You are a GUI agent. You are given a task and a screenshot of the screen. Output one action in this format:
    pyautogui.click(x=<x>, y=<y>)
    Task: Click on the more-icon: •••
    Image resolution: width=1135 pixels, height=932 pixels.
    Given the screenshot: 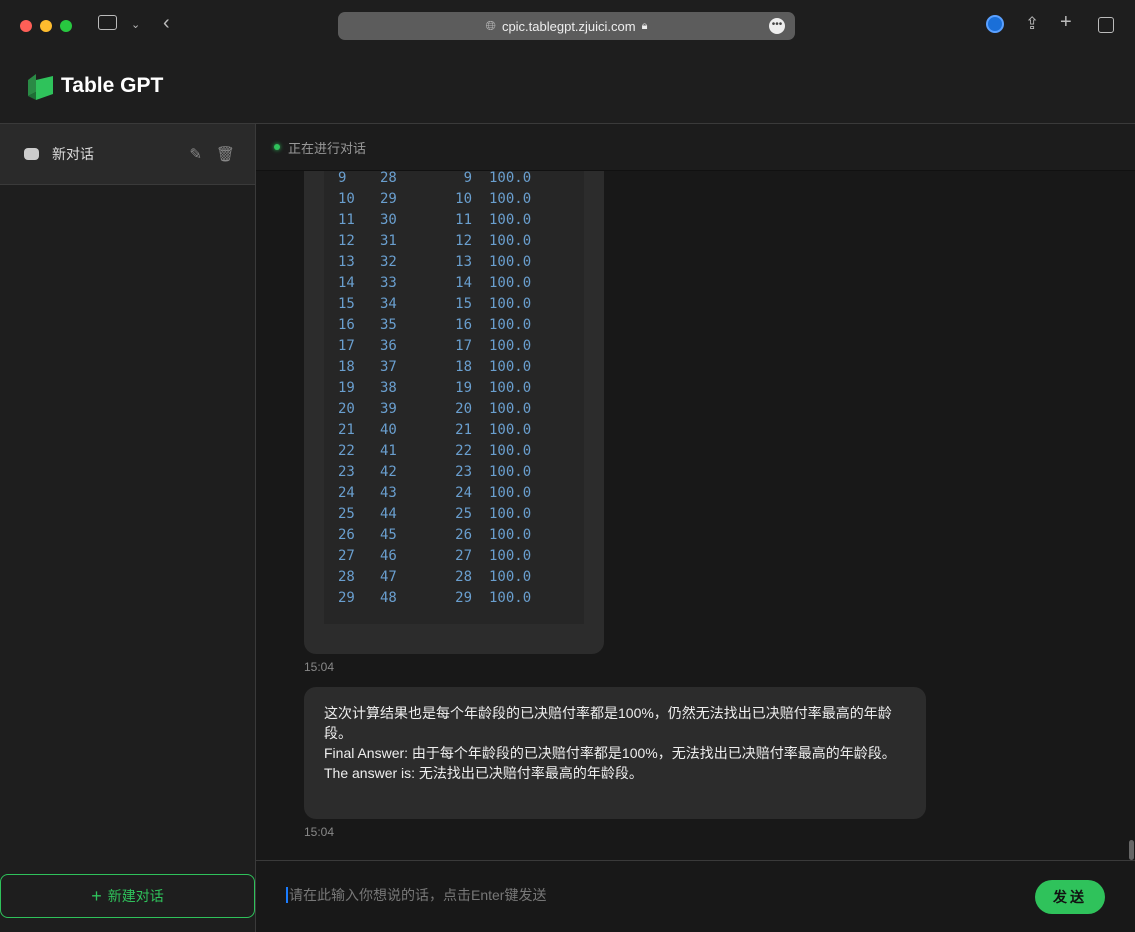 What is the action you would take?
    pyautogui.click(x=777, y=26)
    